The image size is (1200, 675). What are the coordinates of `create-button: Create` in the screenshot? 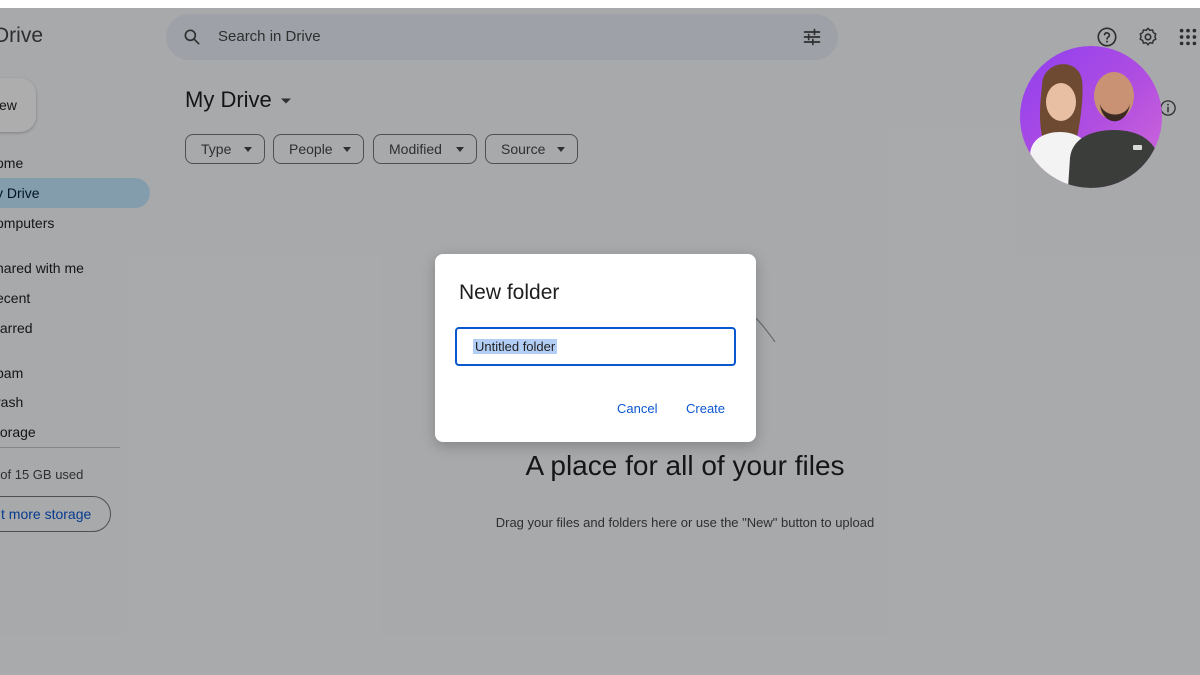 It's located at (705, 408).